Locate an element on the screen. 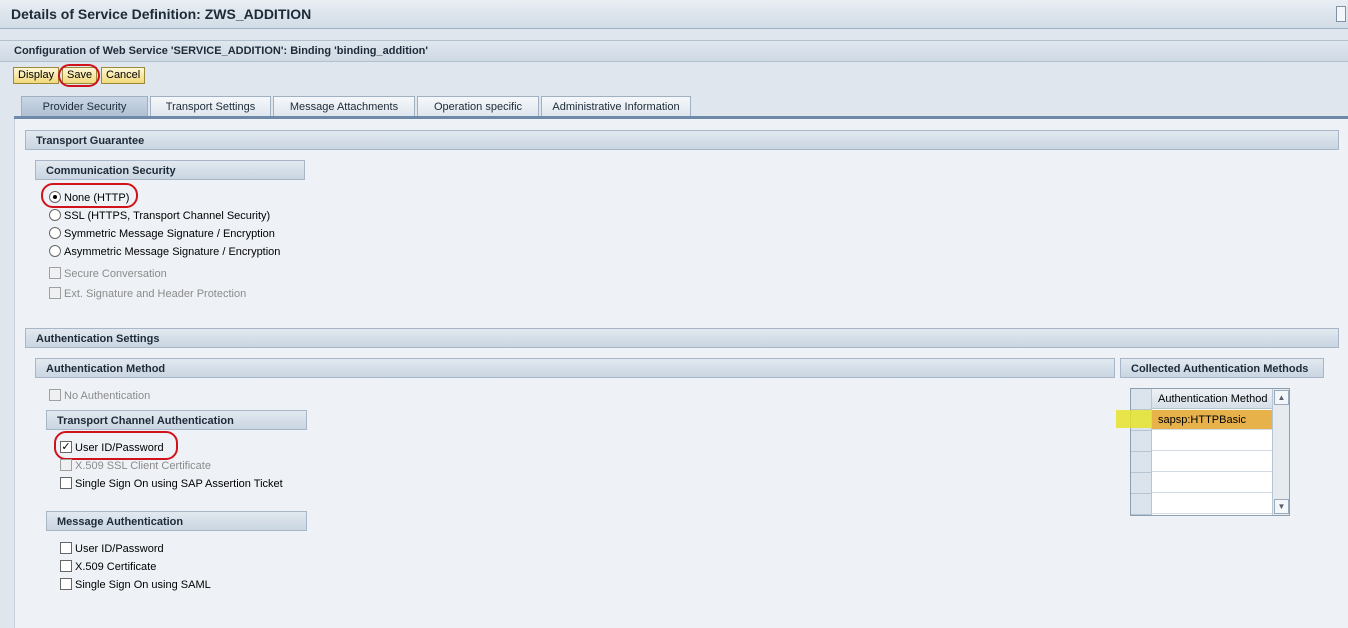 The width and height of the screenshot is (1348, 628). user-id-annotation-circle is located at coordinates (116, 445).